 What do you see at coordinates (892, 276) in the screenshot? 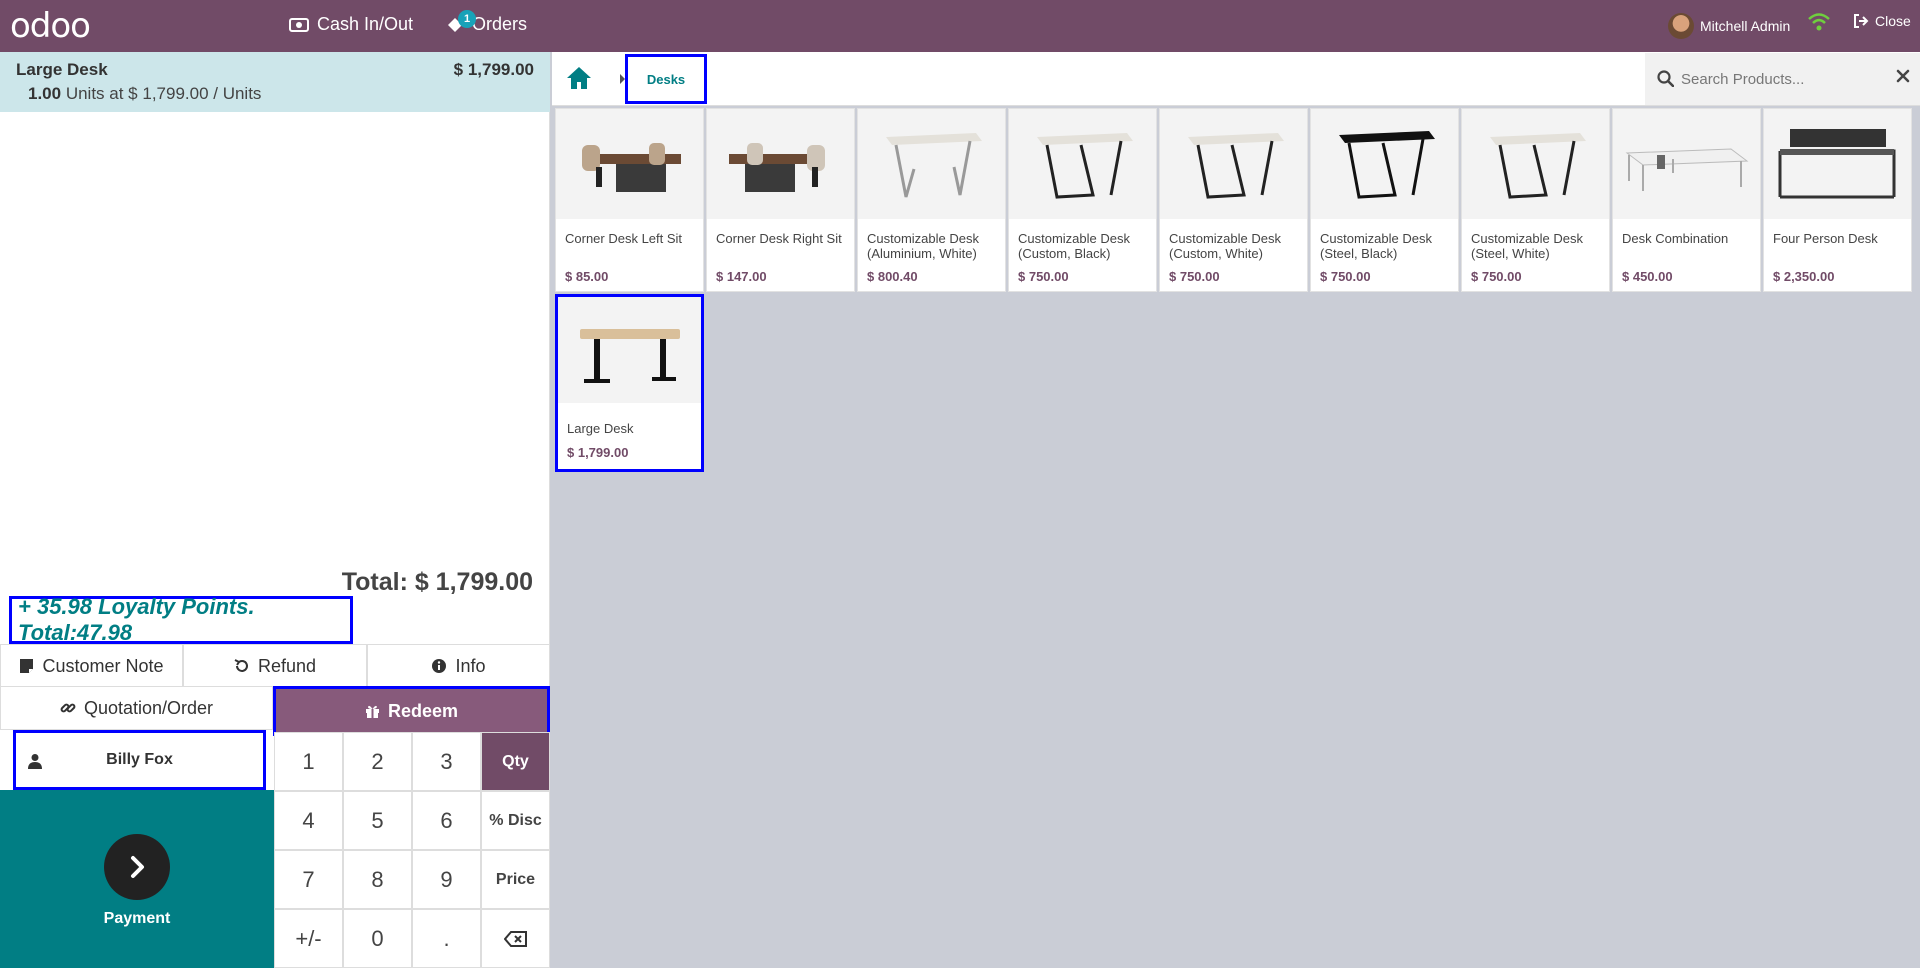
I see `product-price: $ 800.40` at bounding box center [892, 276].